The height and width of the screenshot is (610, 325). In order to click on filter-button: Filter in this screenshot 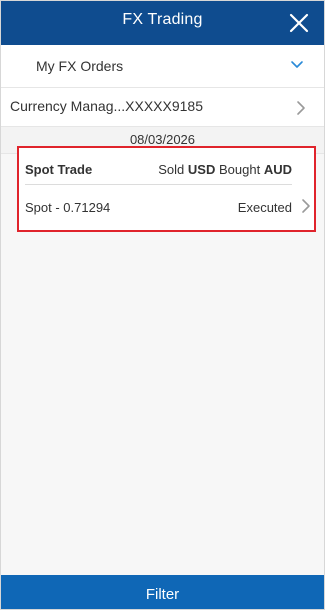, I will do `click(162, 592)`.